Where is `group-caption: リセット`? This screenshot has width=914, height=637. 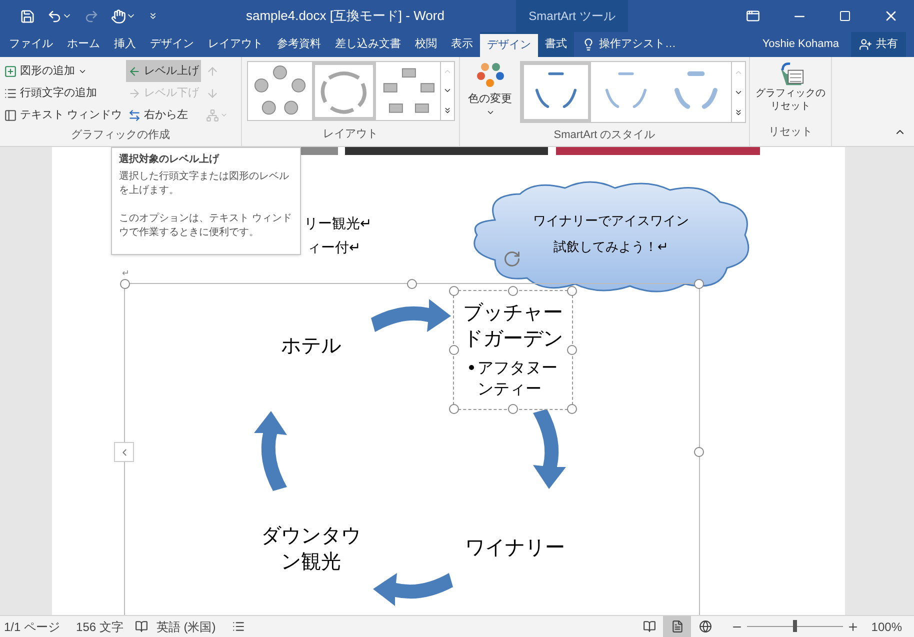 group-caption: リセット is located at coordinates (790, 132).